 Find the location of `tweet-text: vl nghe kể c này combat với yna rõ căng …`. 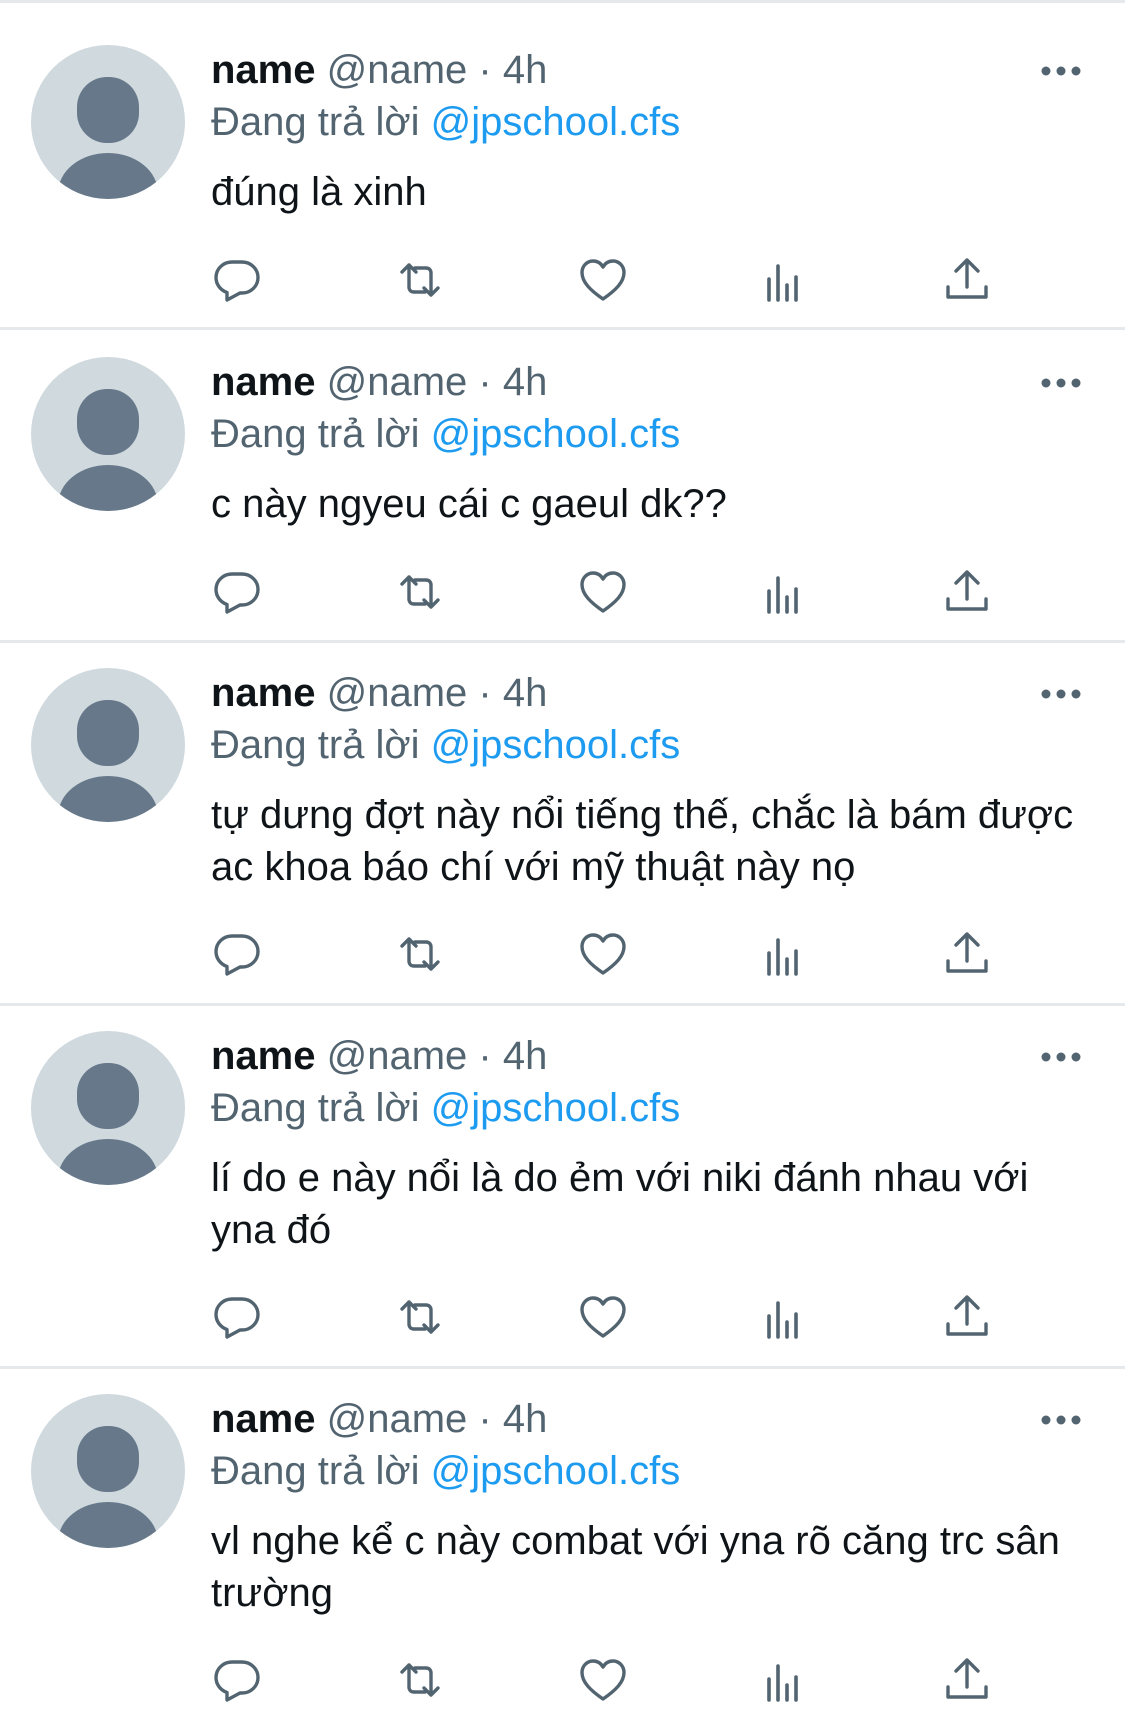

tweet-text: vl nghe kể c này combat với yna rõ căng … is located at coordinates (641, 1567).